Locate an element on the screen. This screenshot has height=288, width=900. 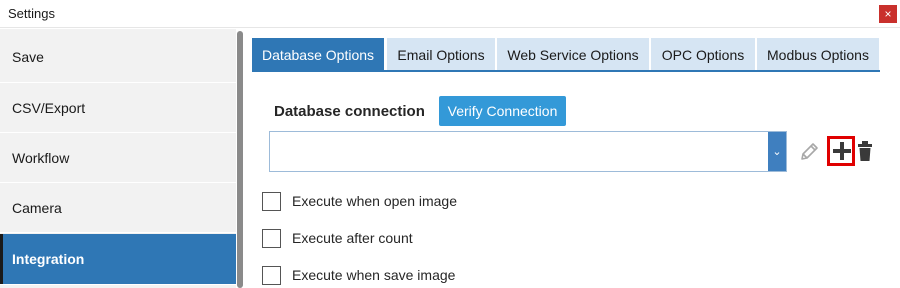
verify-connection-button: Verify Connection is located at coordinates (502, 111).